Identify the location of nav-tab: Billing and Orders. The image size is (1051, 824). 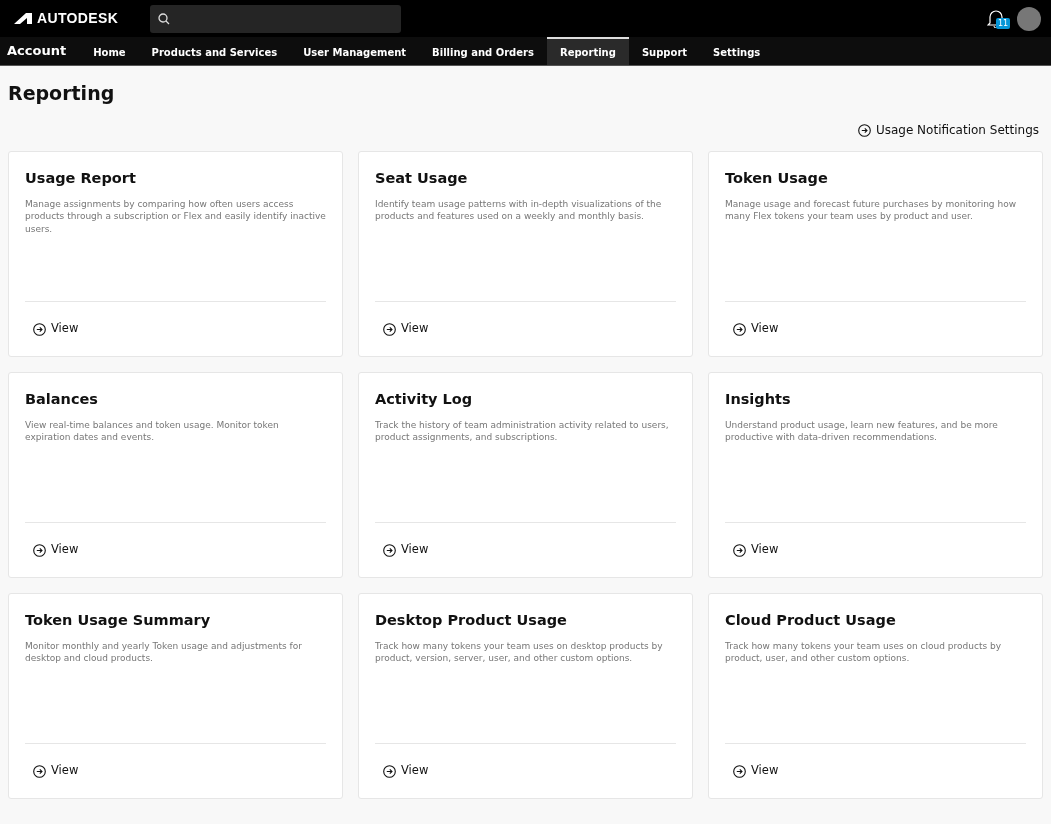
(483, 51).